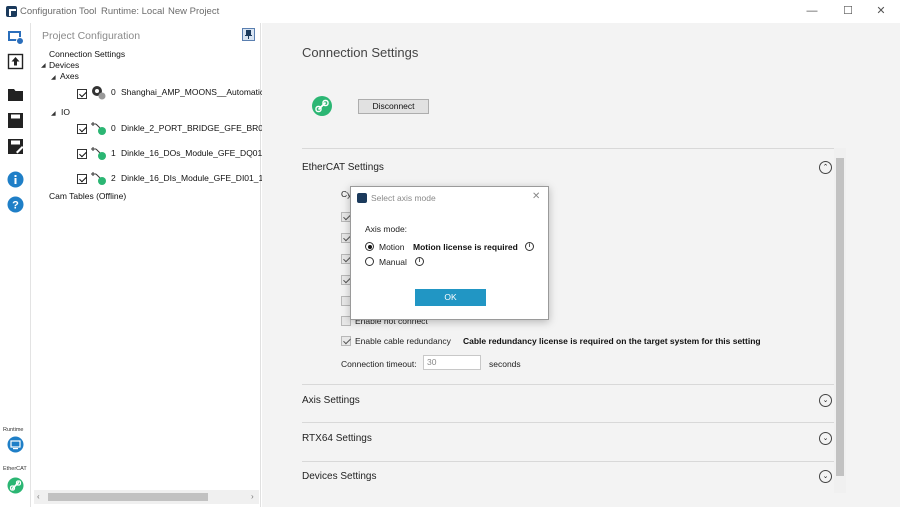 The height and width of the screenshot is (507, 900). I want to click on close-button: ✕, so click(881, 11).